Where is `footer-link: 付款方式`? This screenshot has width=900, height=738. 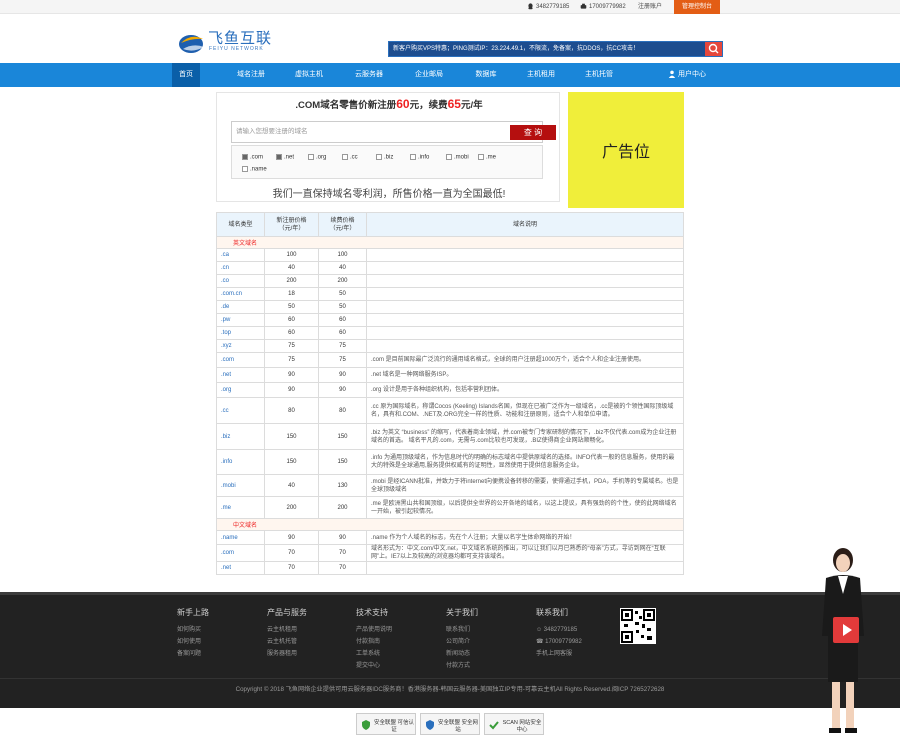
footer-link: 付款方式 is located at coordinates (462, 666).